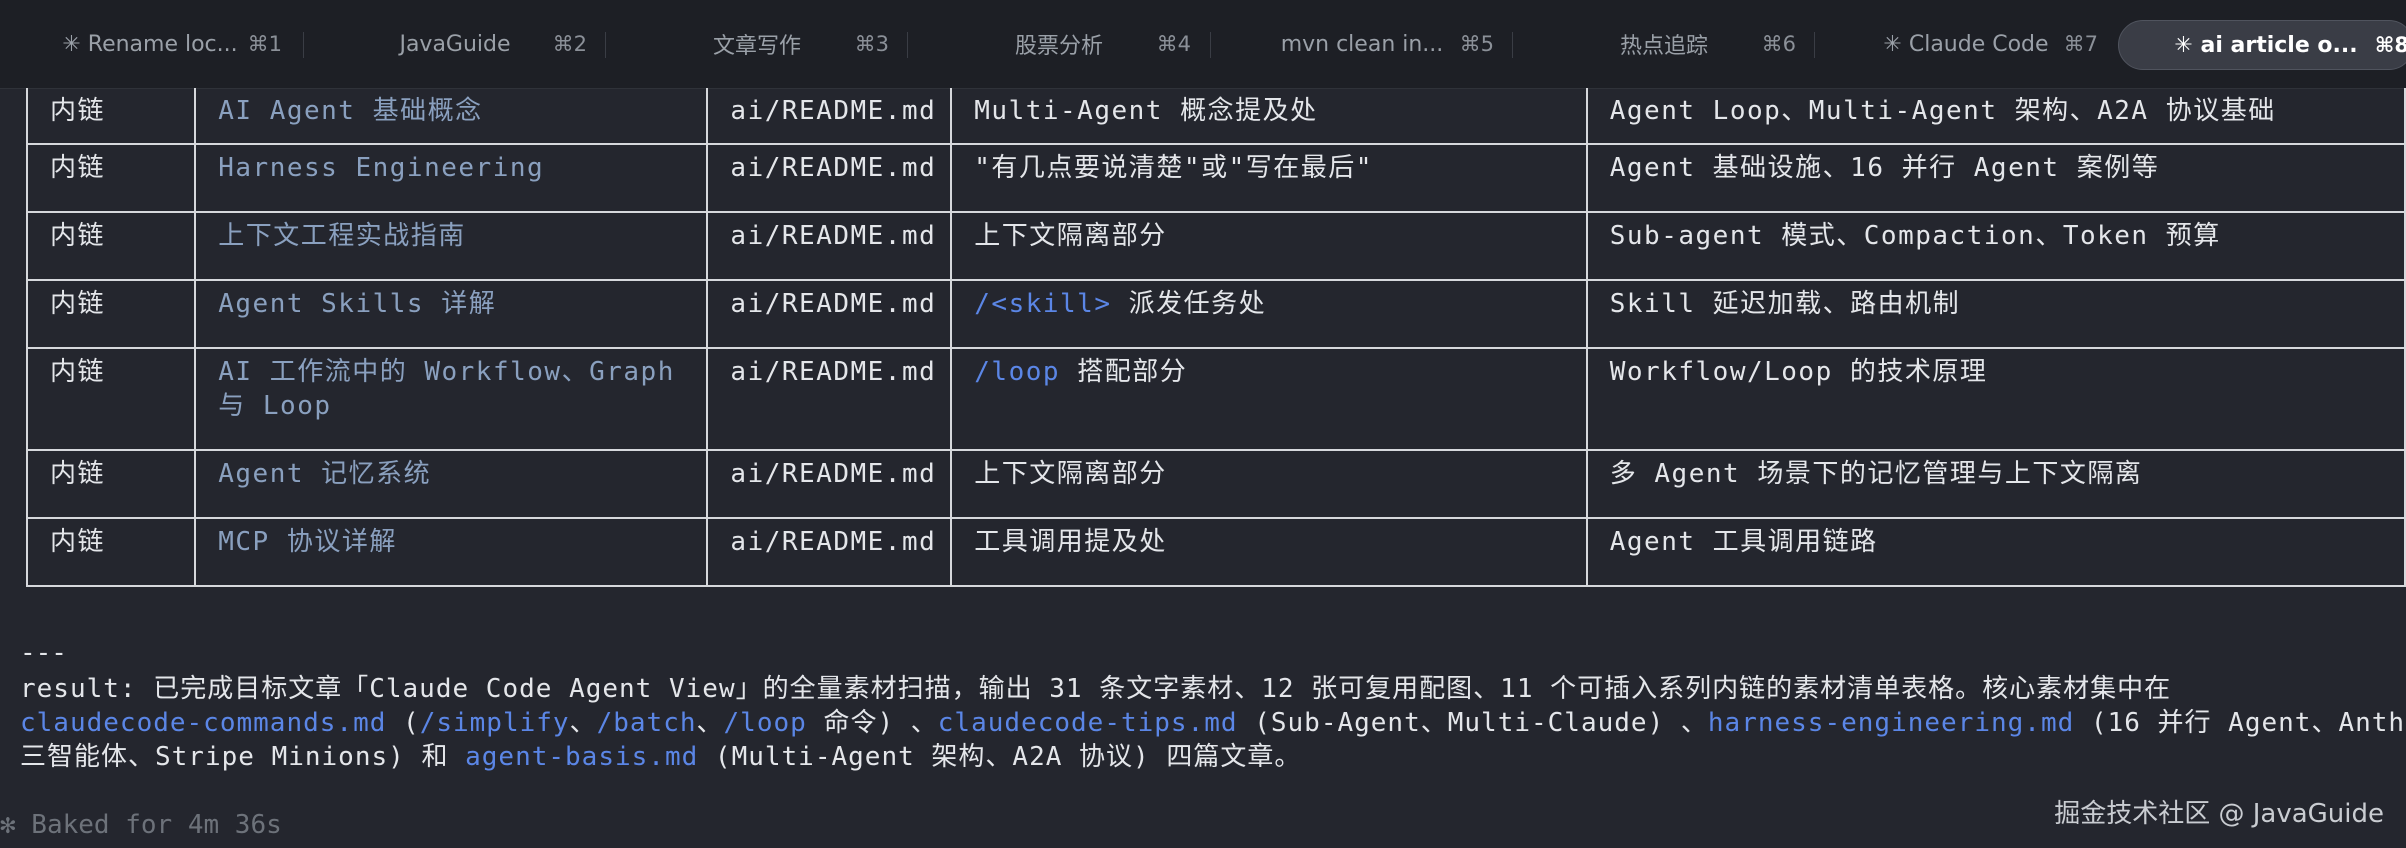 Image resolution: width=2406 pixels, height=848 pixels. Describe the element at coordinates (1995, 246) in the screenshot. I see `cell-content: Sub-agent 模式、Compaction、Token 预算` at that location.